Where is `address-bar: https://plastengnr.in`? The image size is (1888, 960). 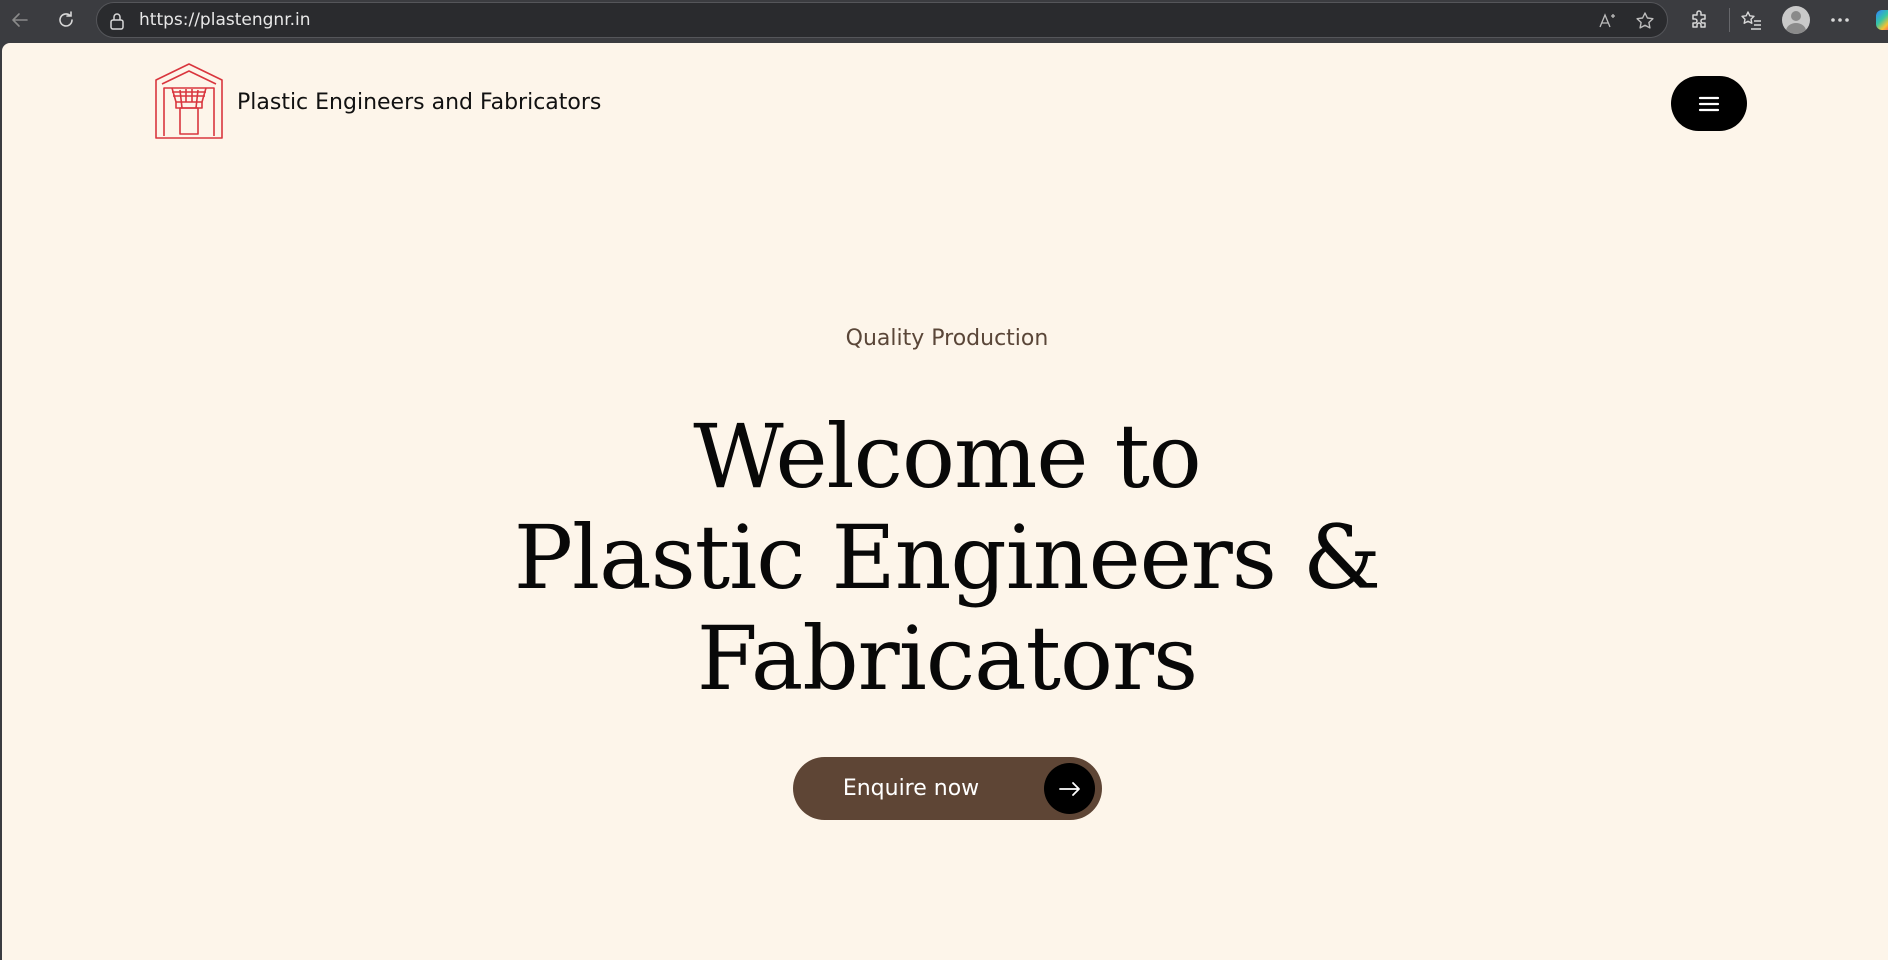 address-bar: https://plastengnr.in is located at coordinates (882, 20).